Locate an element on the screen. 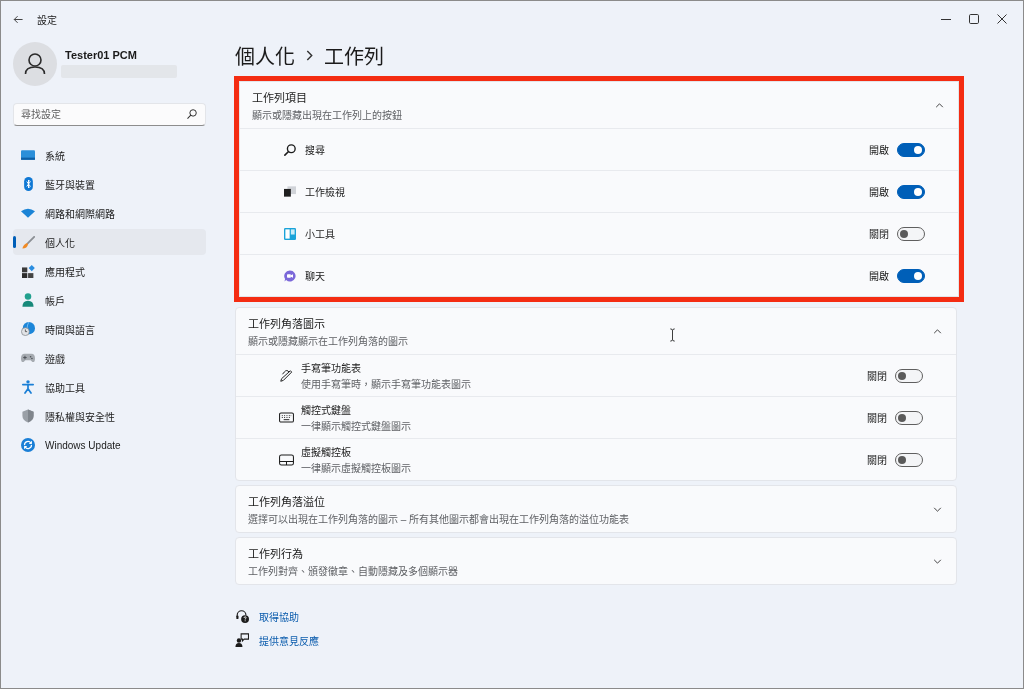  item-description: 一律顯示觸控式鍵盤圖示 is located at coordinates (356, 426).